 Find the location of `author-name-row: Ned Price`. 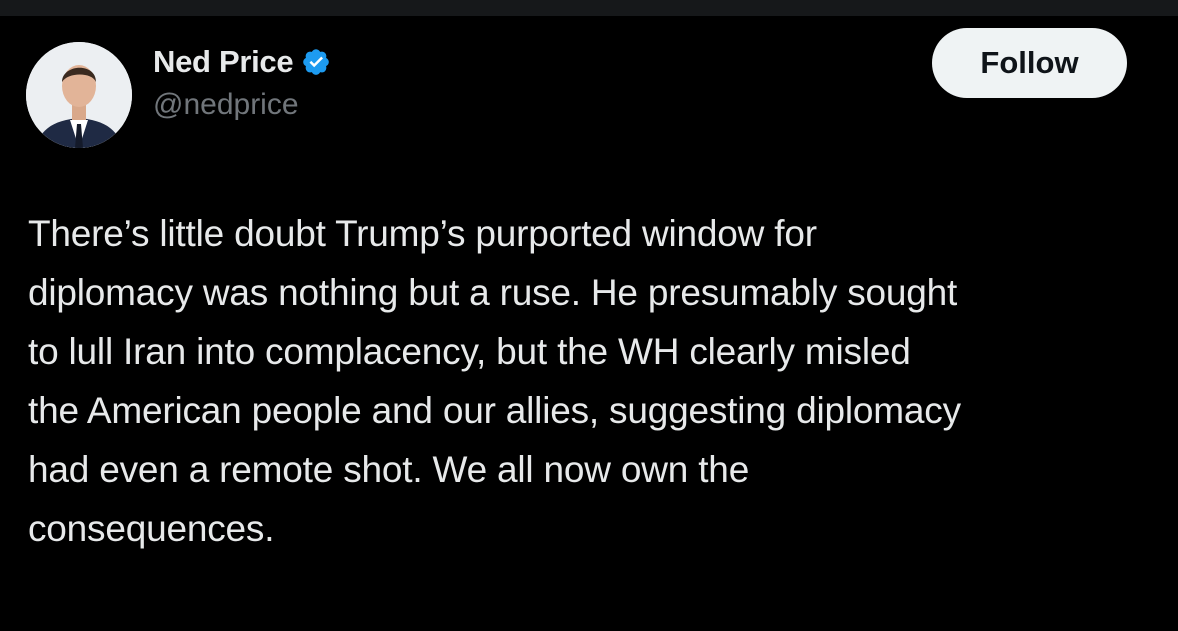

author-name-row: Ned Price is located at coordinates (242, 62).